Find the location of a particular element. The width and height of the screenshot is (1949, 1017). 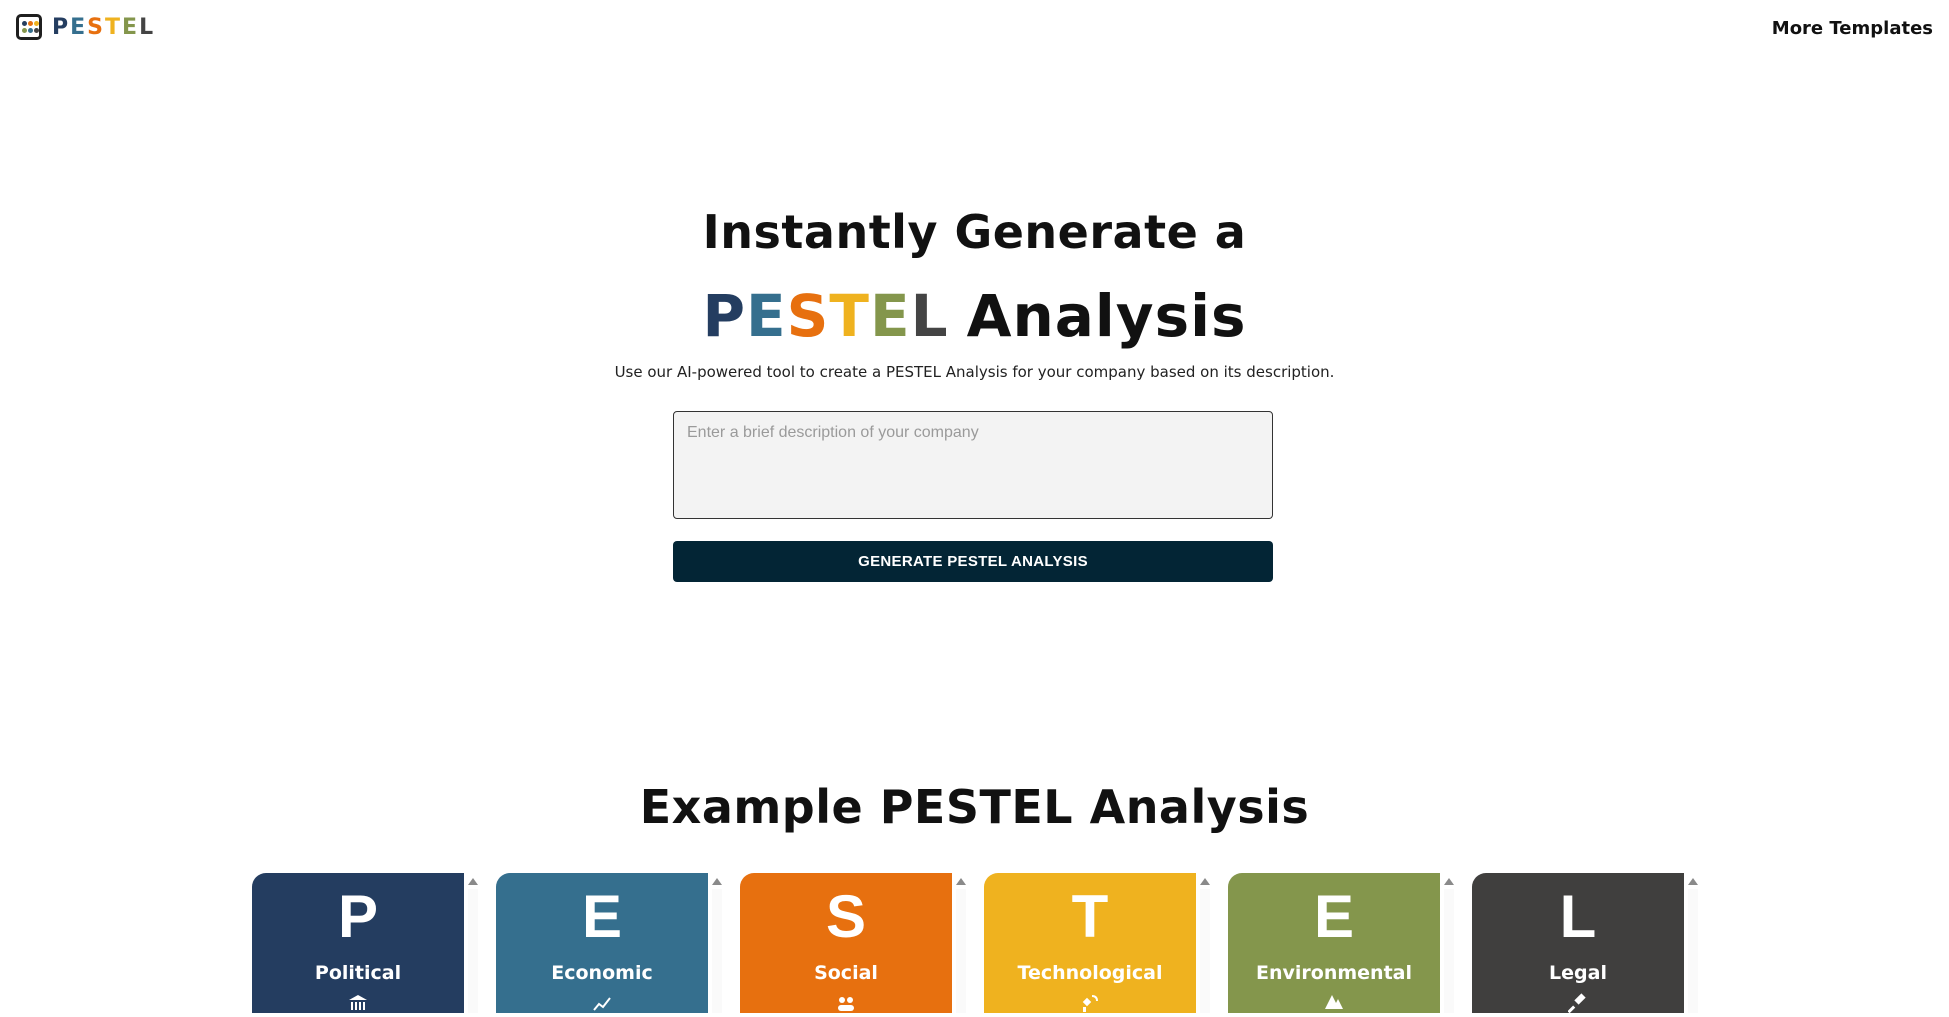

card-header: P Political is located at coordinates (358, 943).